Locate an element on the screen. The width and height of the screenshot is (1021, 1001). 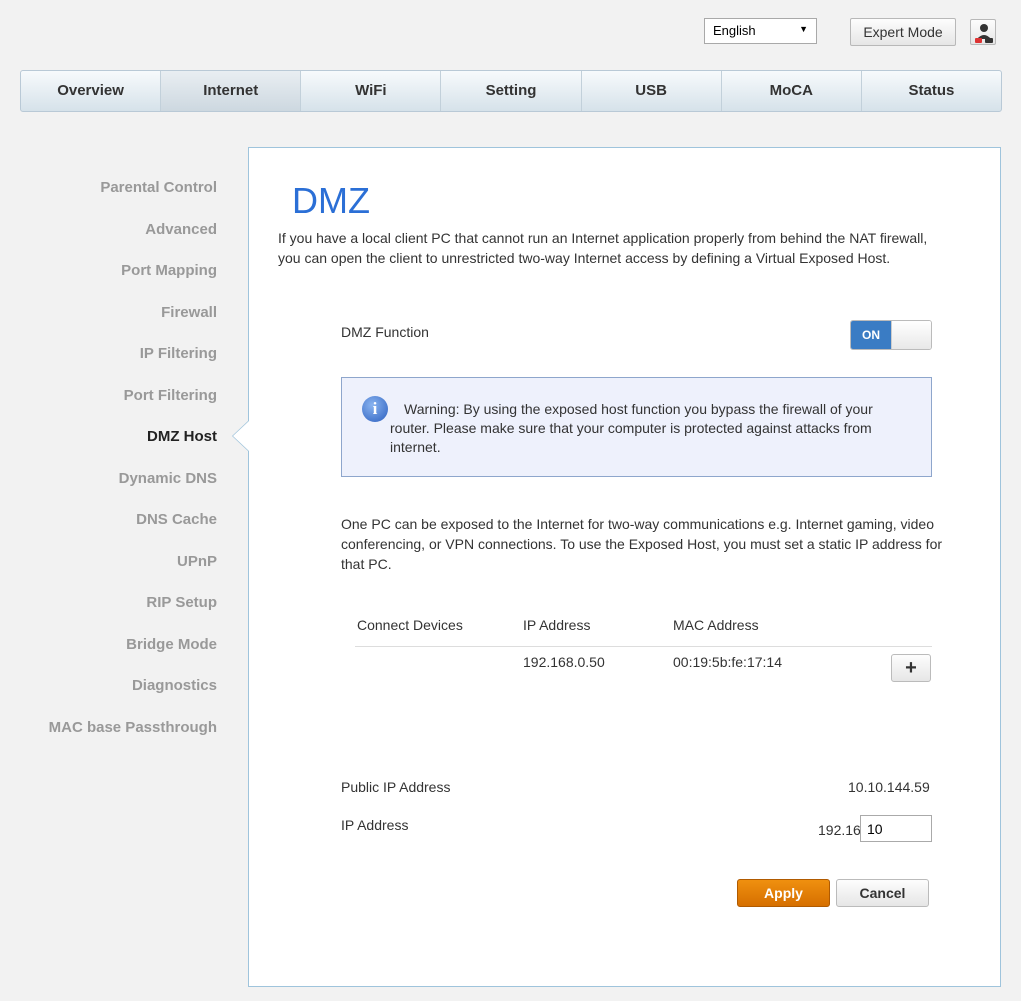
cancel-button: Cancel is located at coordinates (882, 893).